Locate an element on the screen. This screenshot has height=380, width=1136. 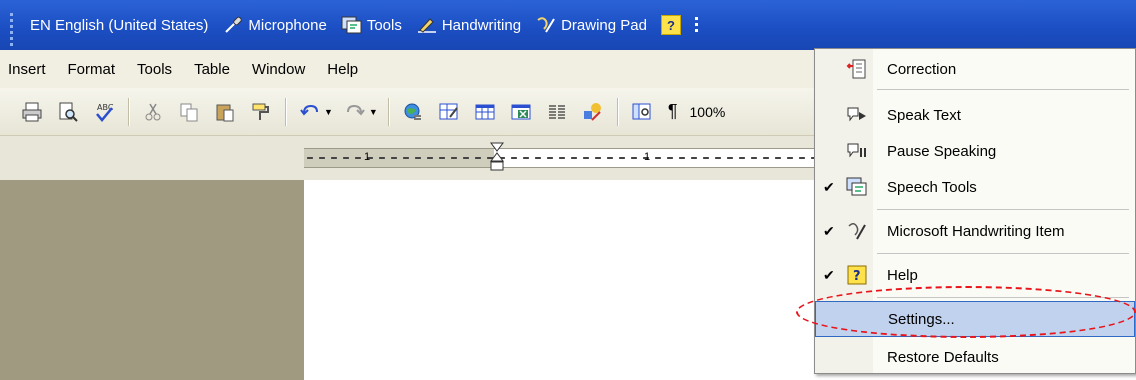
ruler-ticks is located at coordinates (564, 158).